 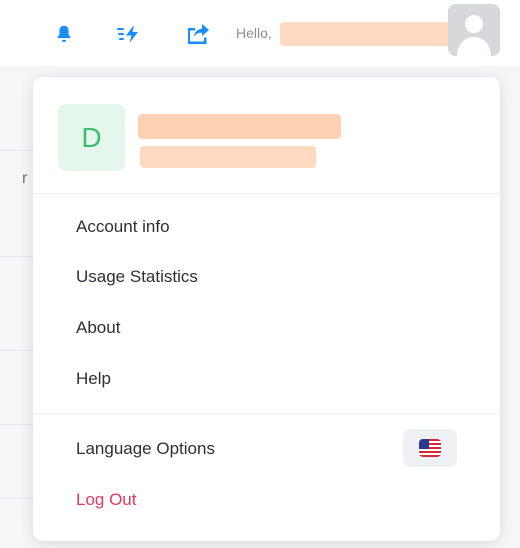 What do you see at coordinates (93, 379) in the screenshot?
I see `menu-item-help: Help` at bounding box center [93, 379].